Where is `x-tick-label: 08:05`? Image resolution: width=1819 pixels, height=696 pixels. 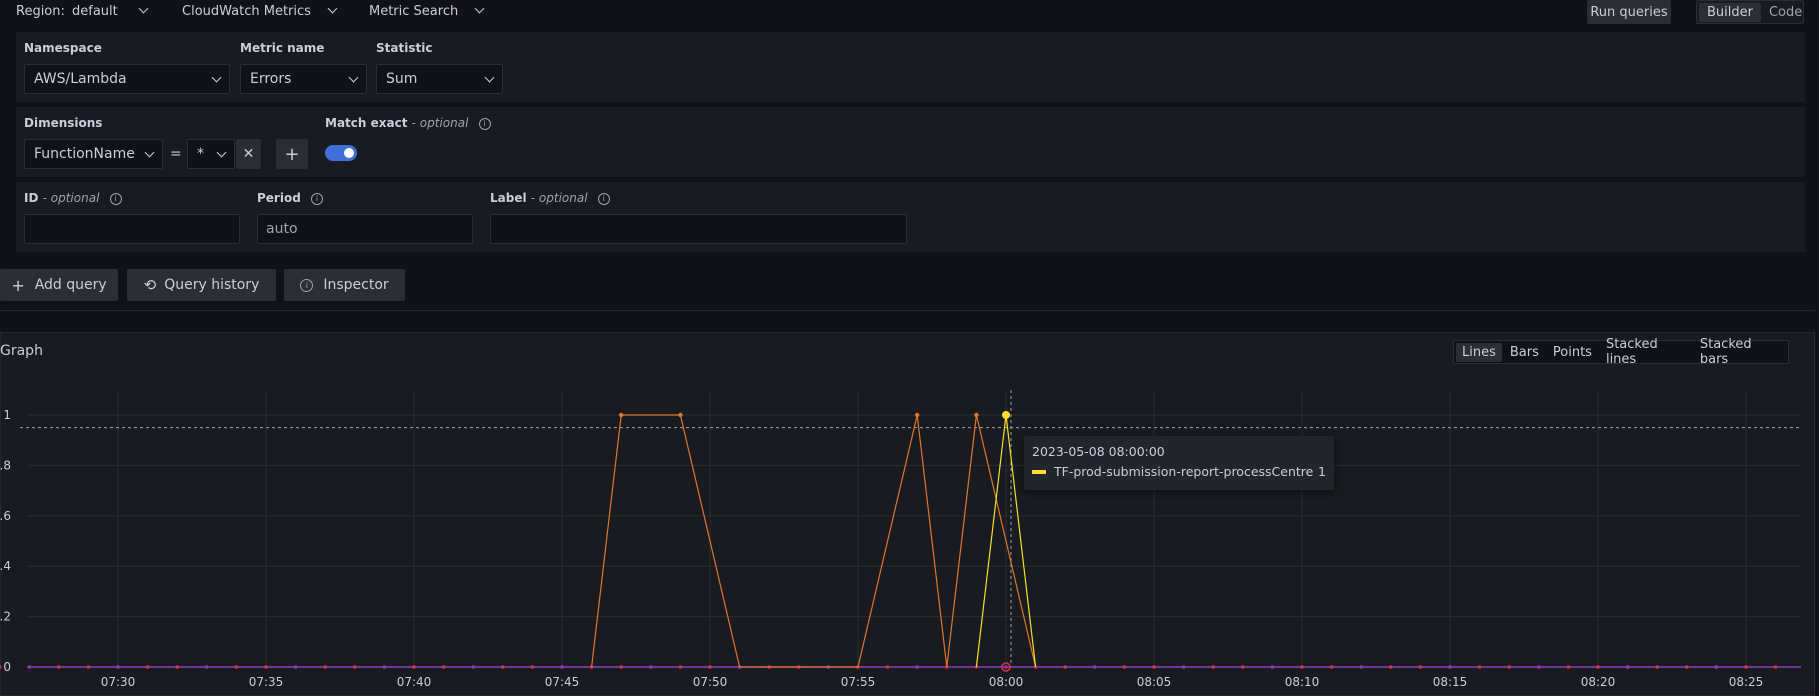 x-tick-label: 08:05 is located at coordinates (1154, 682).